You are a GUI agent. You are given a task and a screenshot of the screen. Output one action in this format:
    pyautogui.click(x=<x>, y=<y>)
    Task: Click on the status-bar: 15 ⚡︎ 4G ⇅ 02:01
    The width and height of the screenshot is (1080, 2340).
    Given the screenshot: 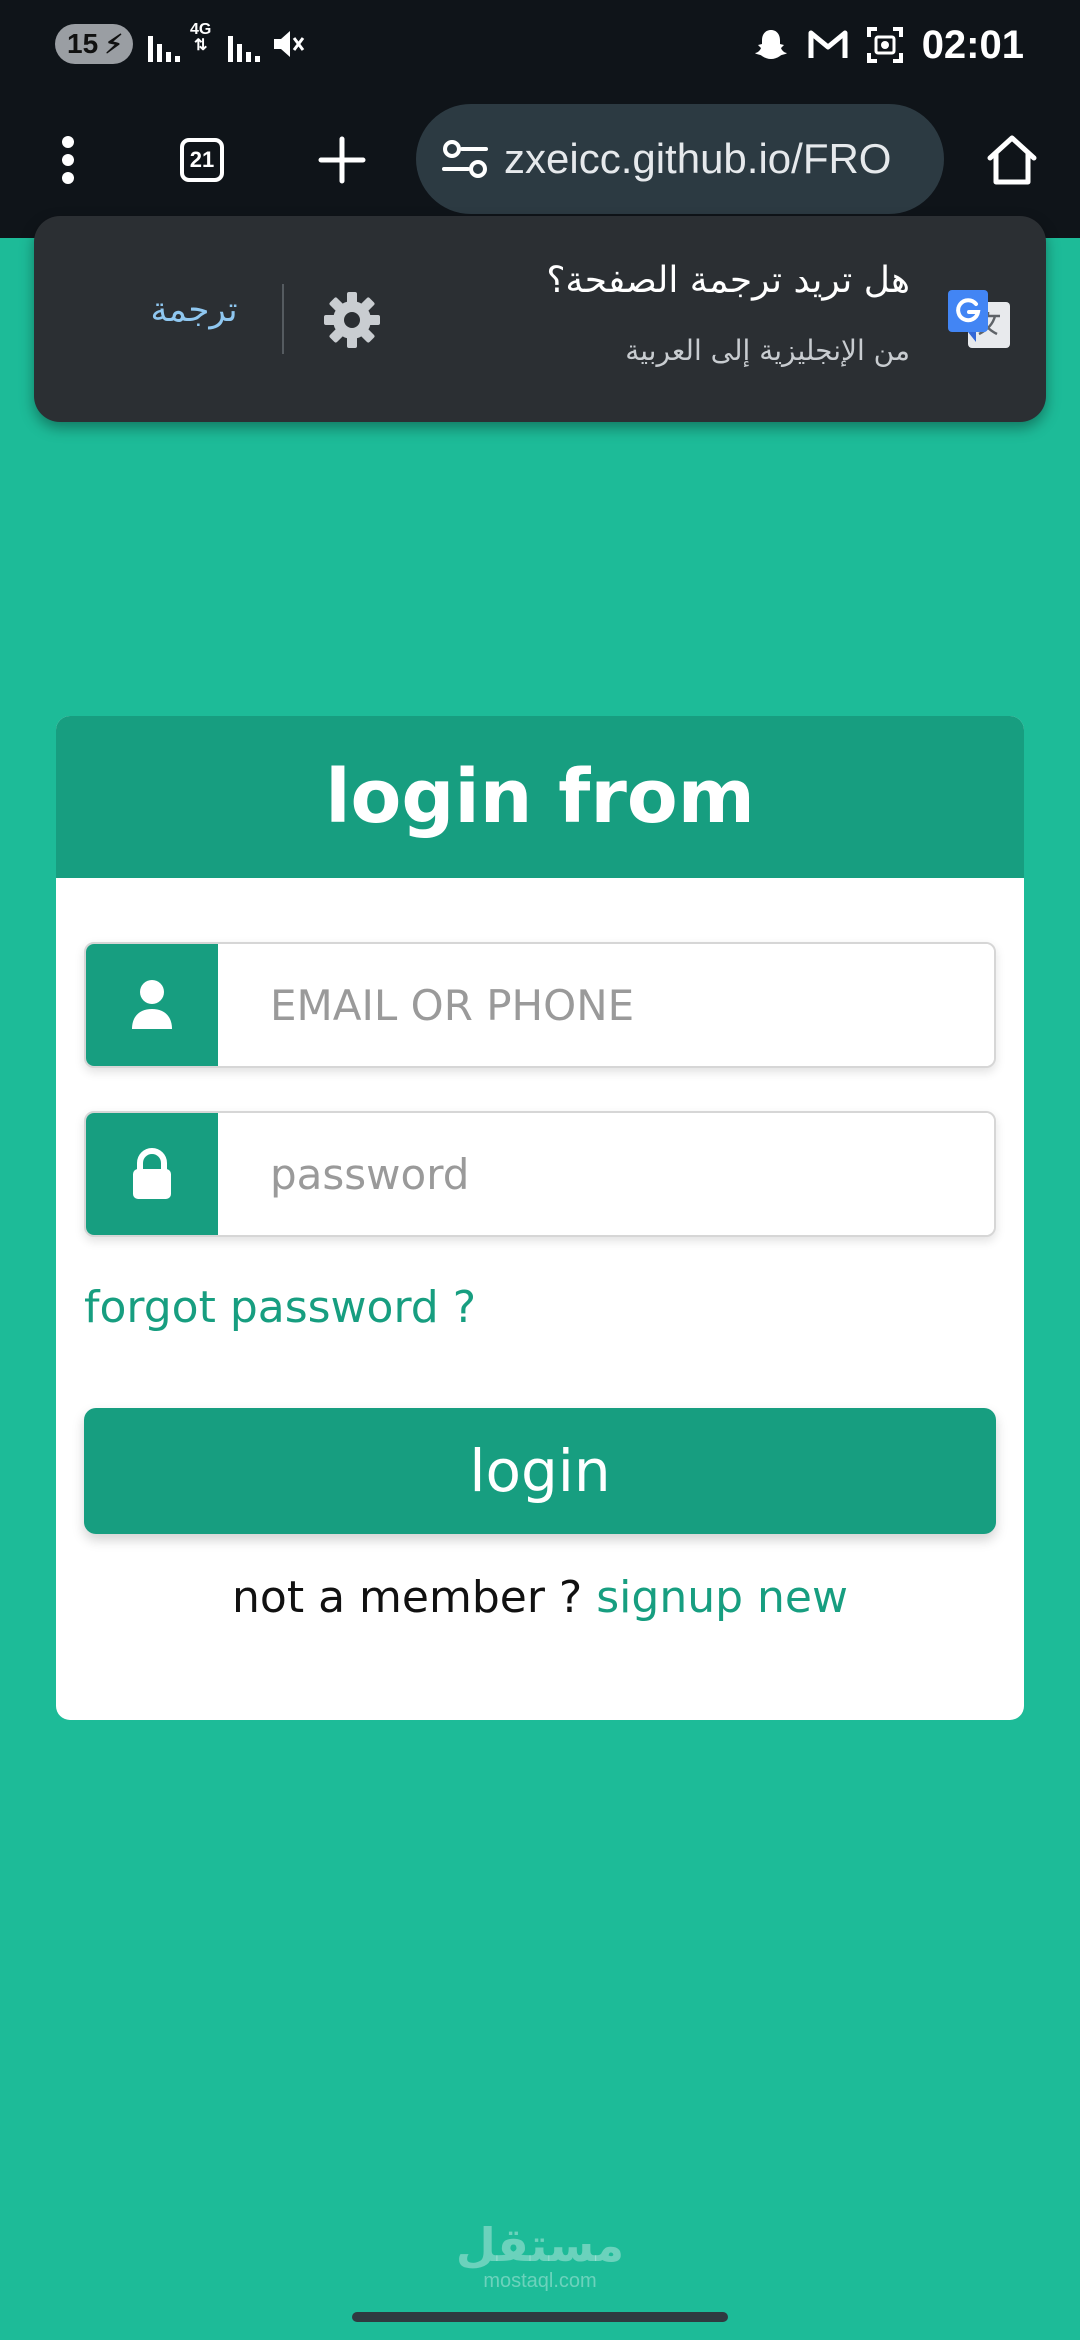 What is the action you would take?
    pyautogui.click(x=540, y=45)
    